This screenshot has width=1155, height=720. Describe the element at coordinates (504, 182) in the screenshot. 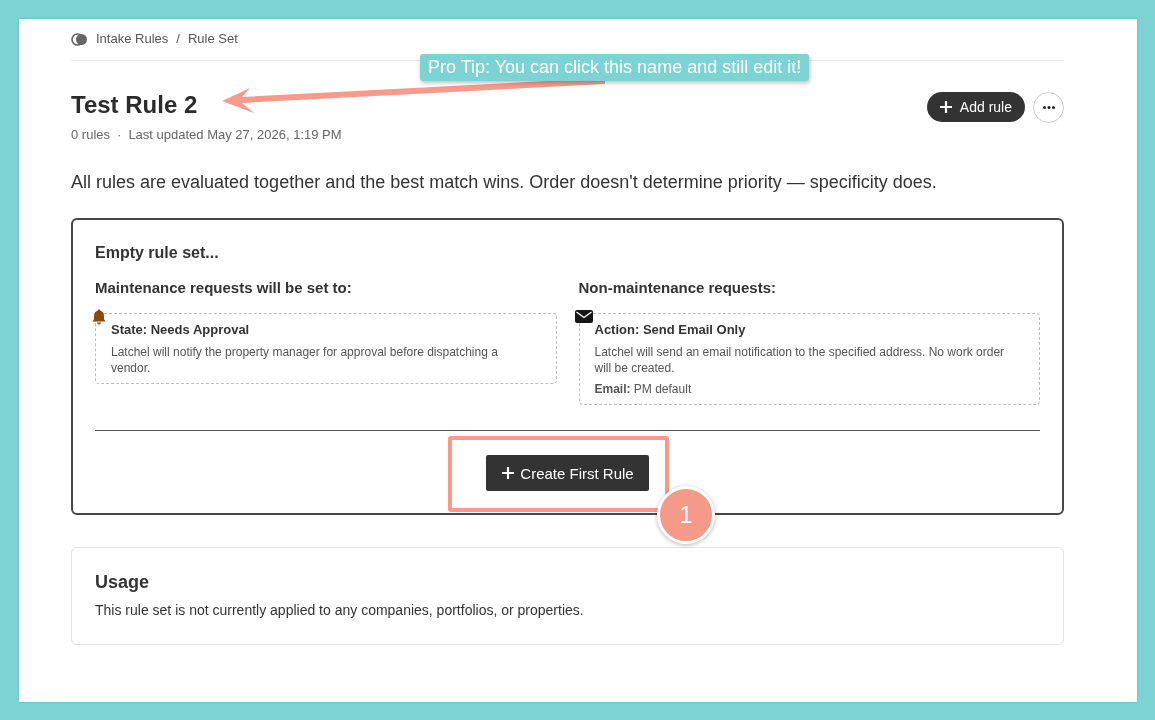

I see `description-text: All rules are evaluated together and the best match wins. Order doesn't determine priority — specificity does.` at that location.